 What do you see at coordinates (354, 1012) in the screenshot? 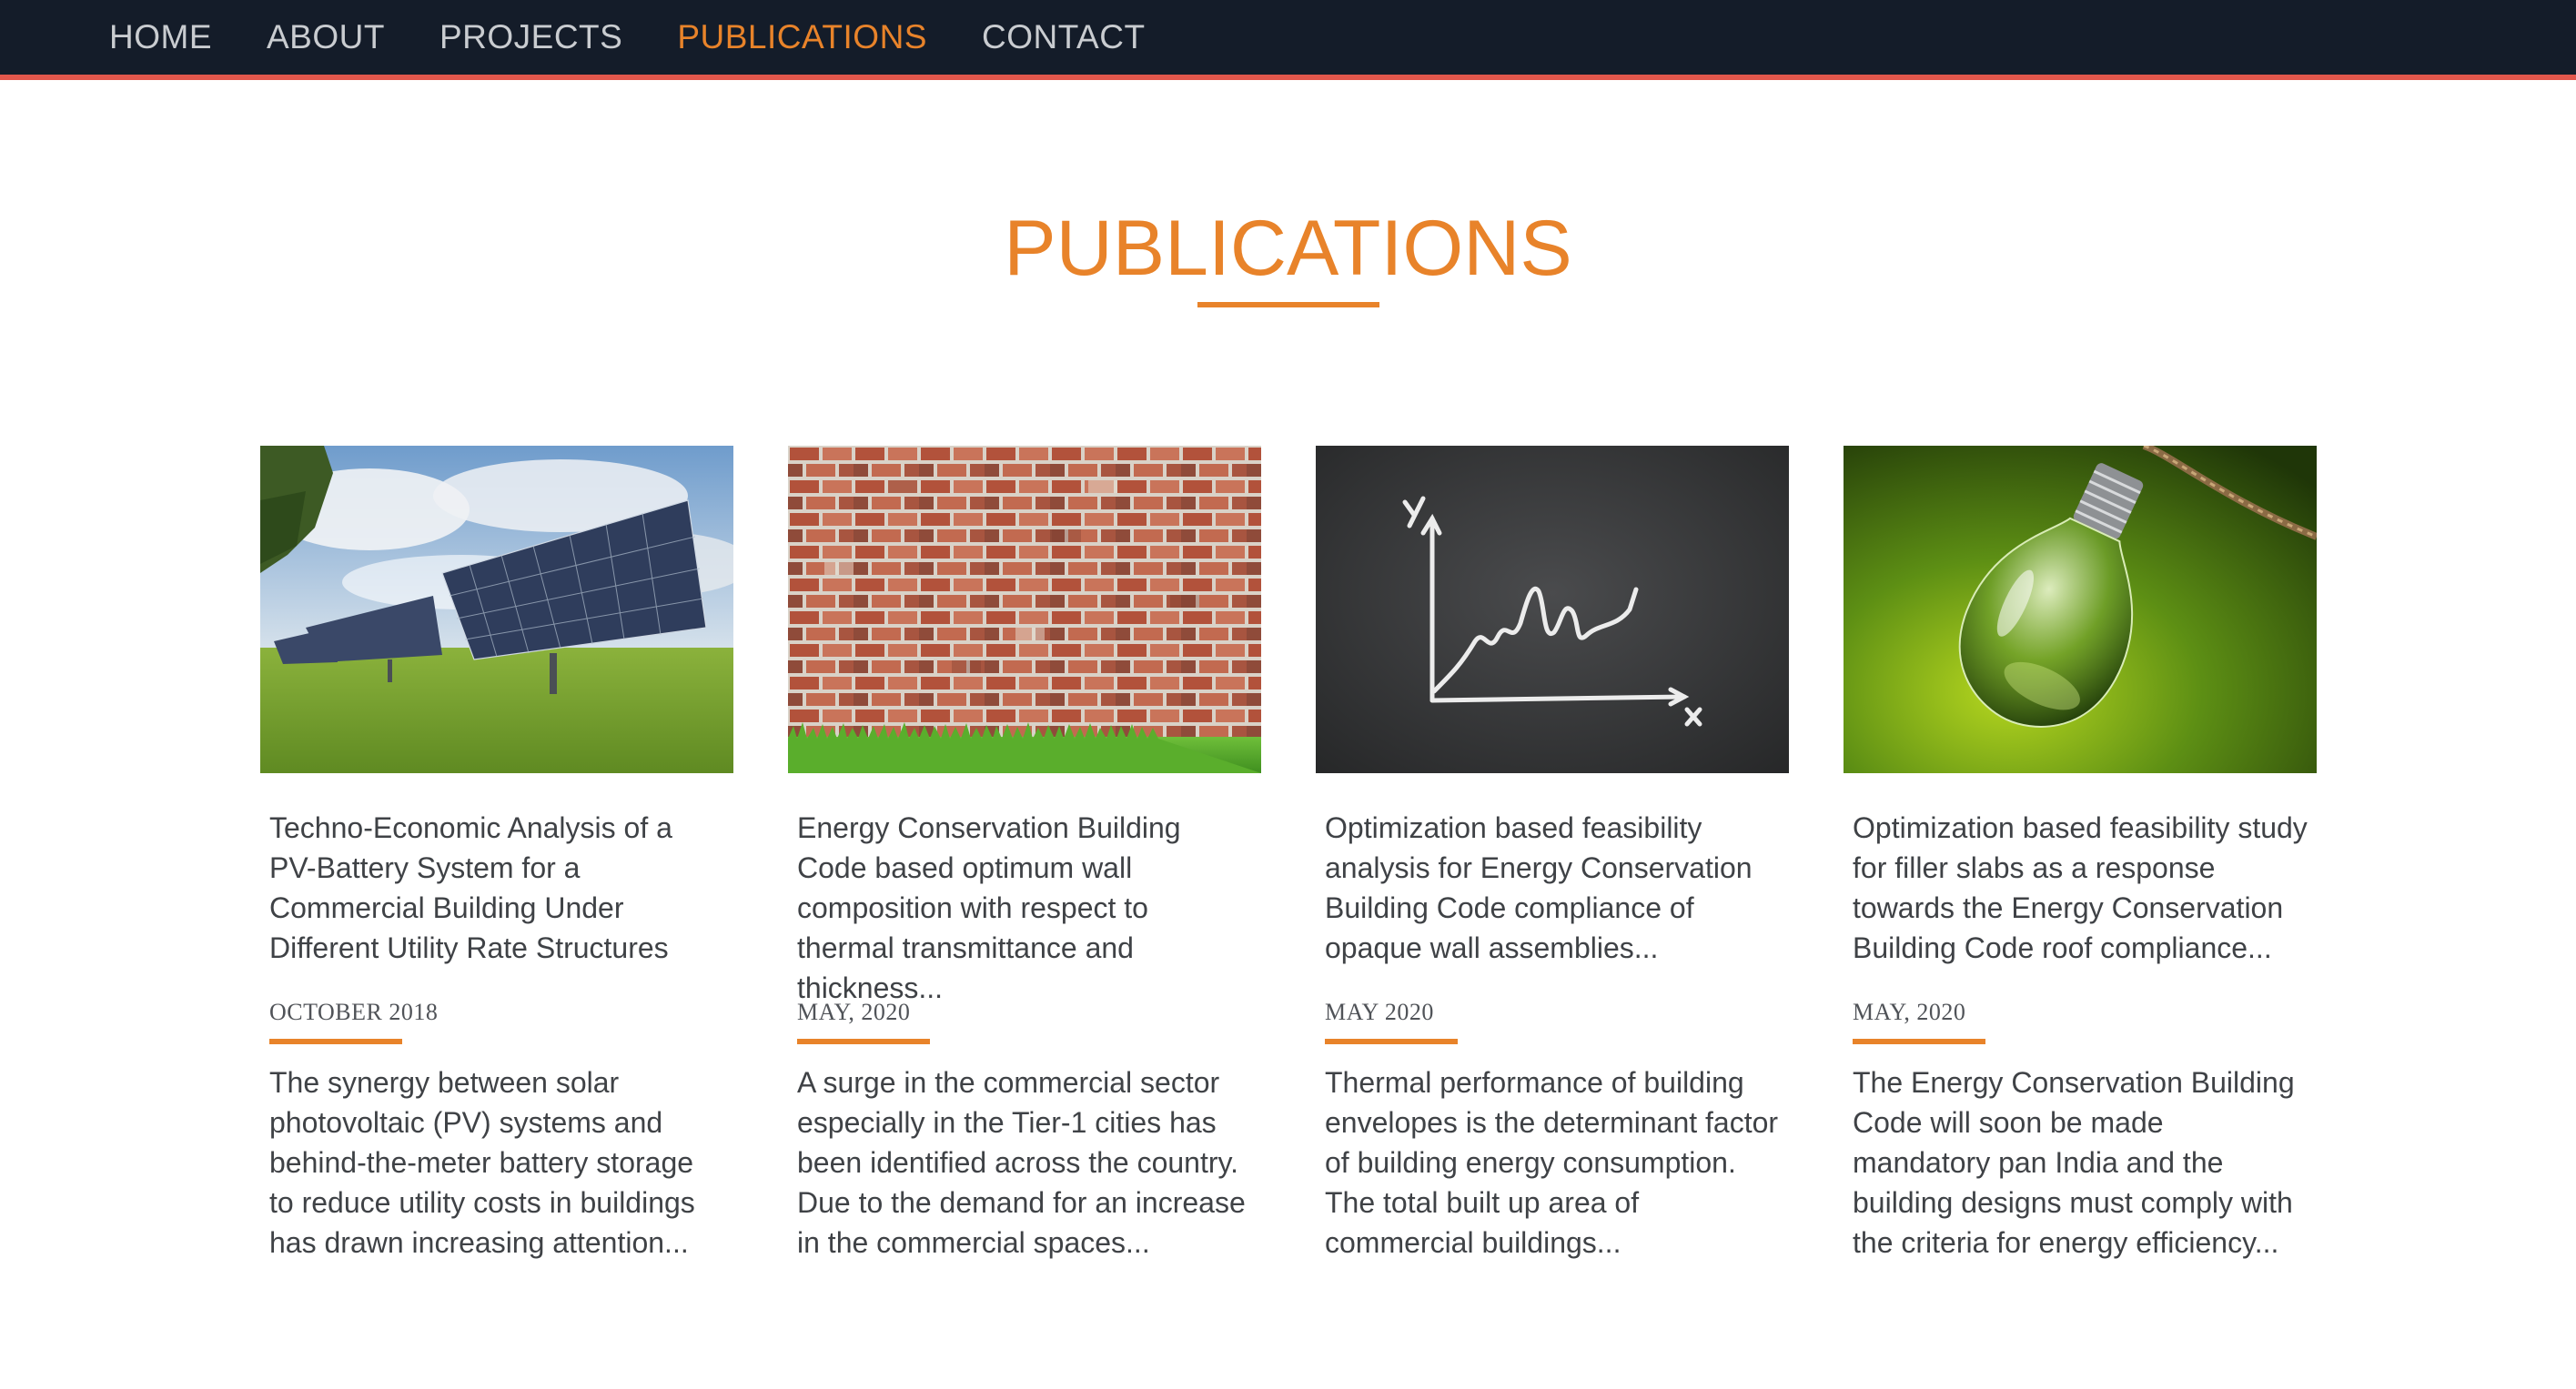
I see `publication-date: OCTOBER 2018` at bounding box center [354, 1012].